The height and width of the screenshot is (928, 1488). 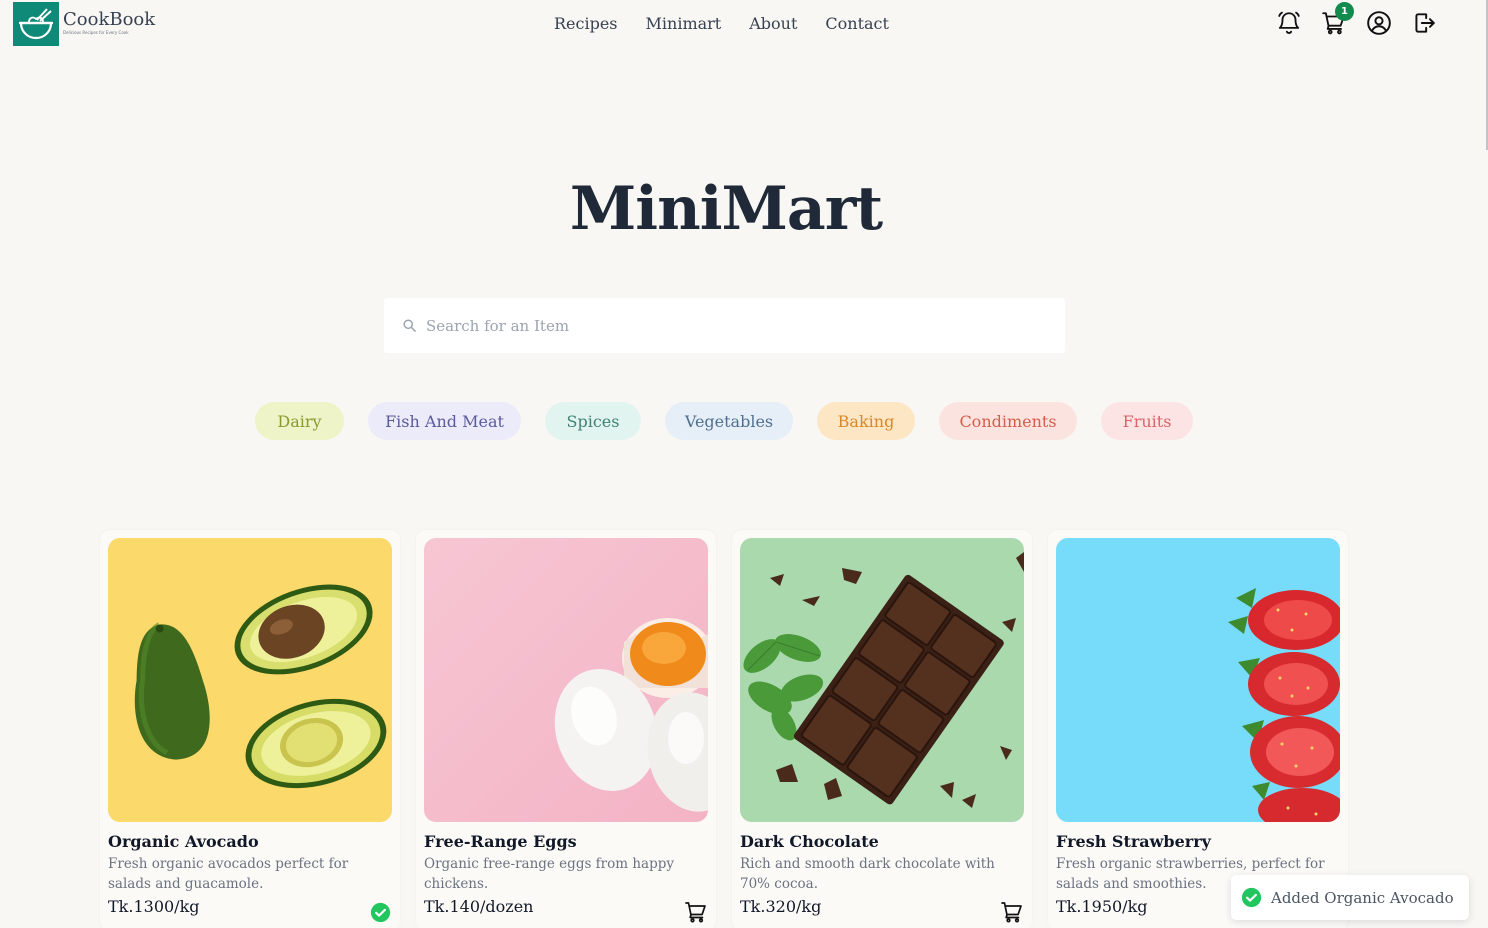 I want to click on header-actions: 1, so click(x=1356, y=20).